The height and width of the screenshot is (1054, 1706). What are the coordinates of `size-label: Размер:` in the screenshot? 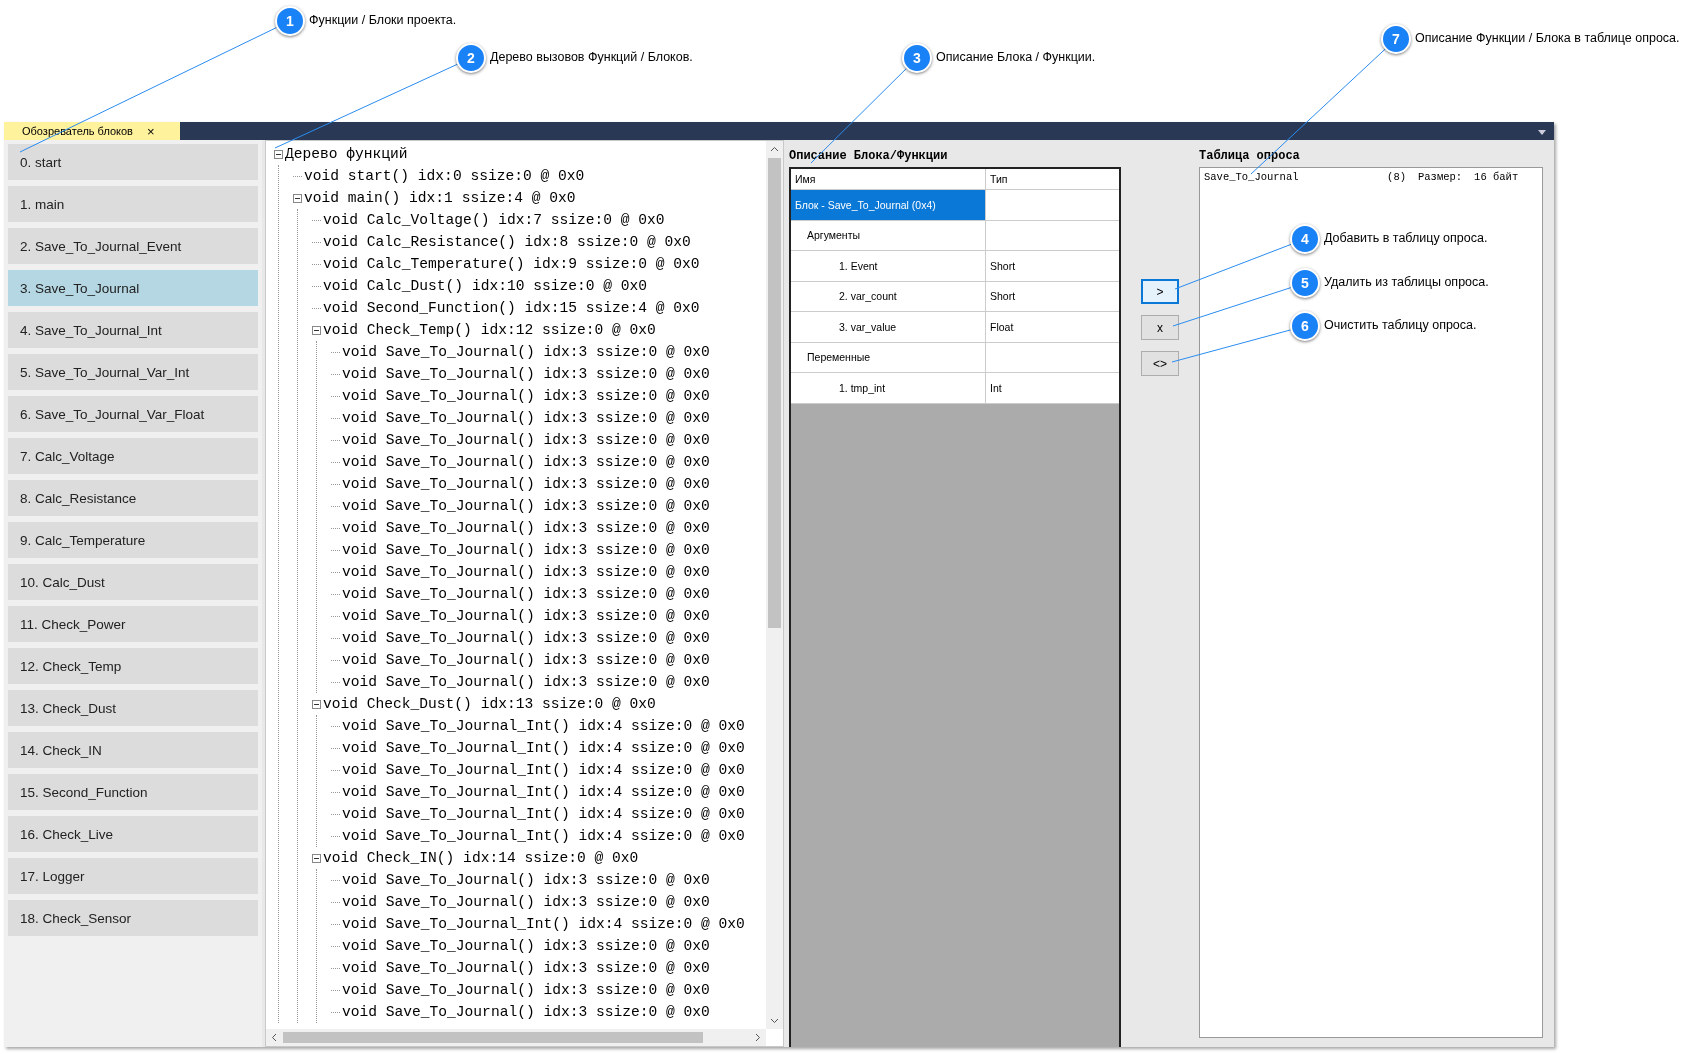 It's located at (1440, 177).